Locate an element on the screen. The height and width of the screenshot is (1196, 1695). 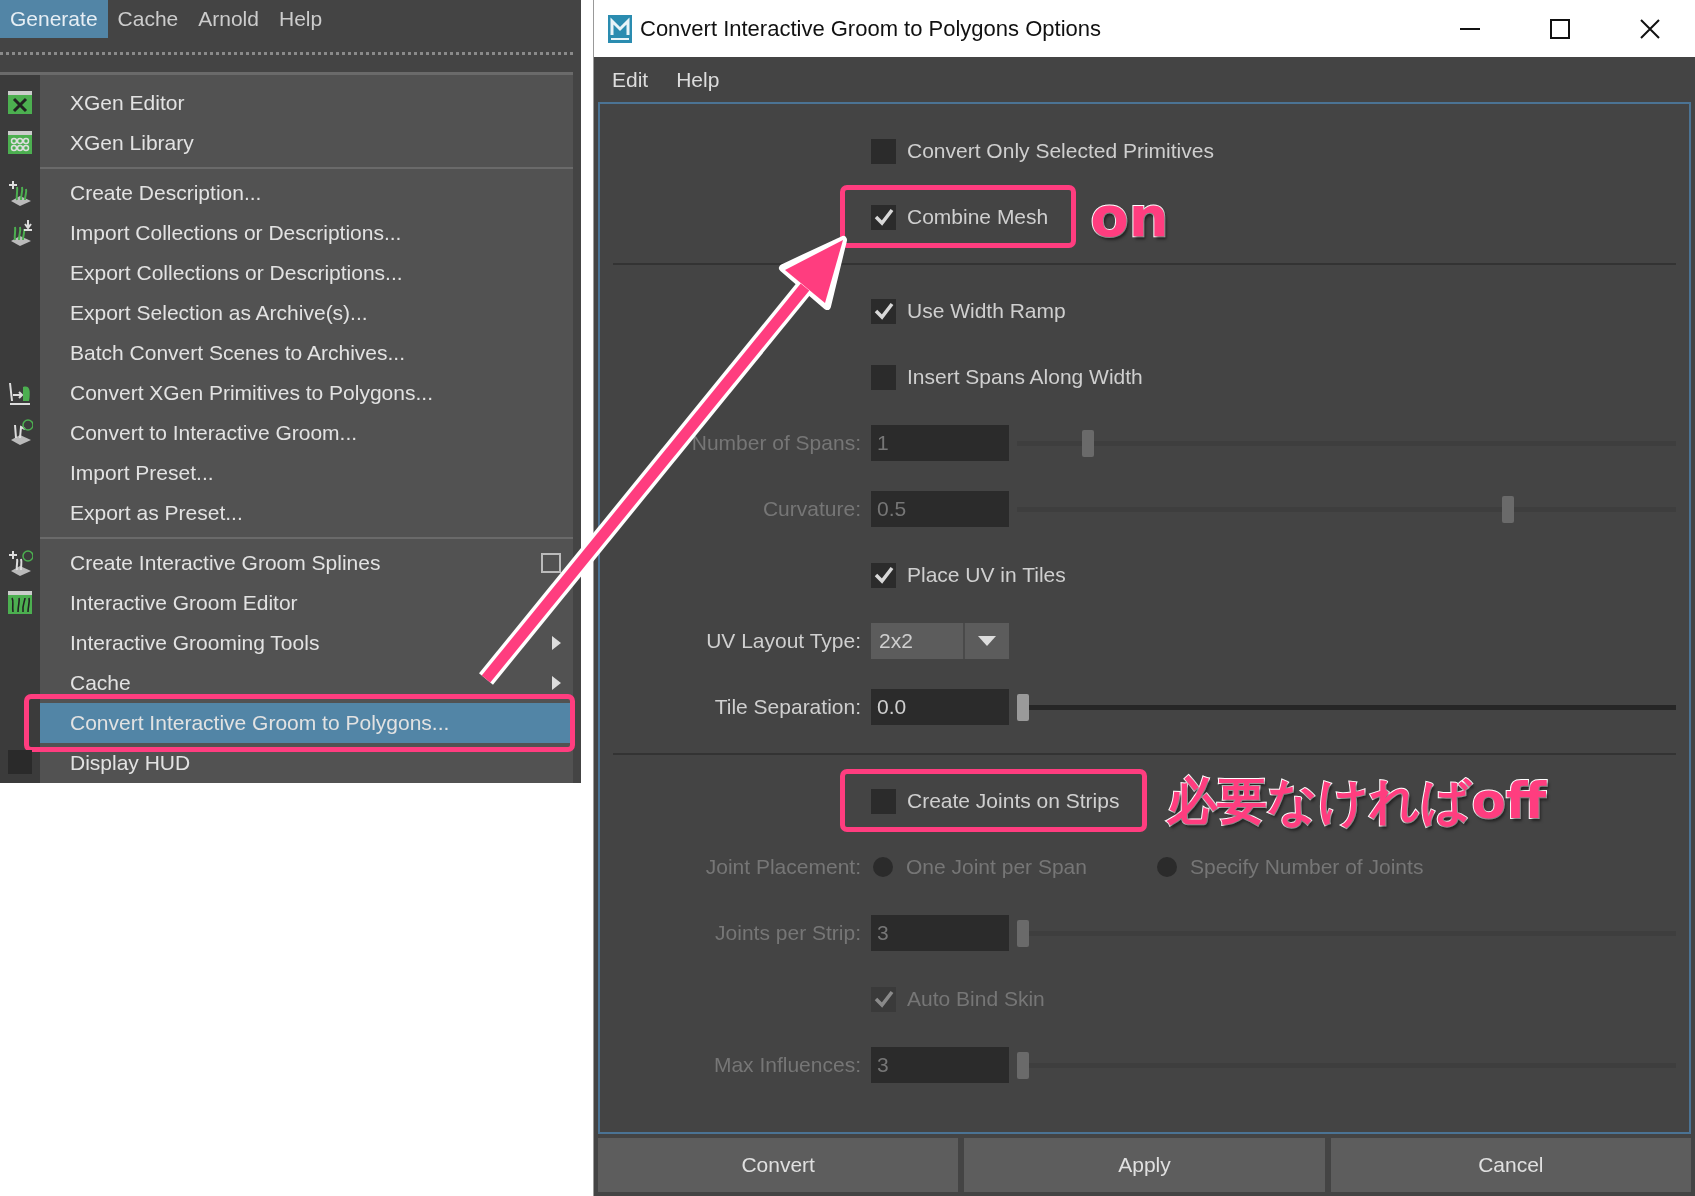
window-title: Convert Interactive Groom to Polygons Options is located at coordinates (870, 29).